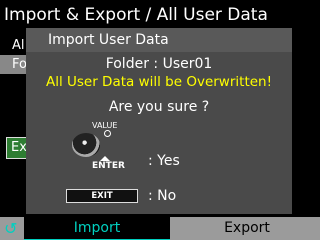 This screenshot has height=240, width=320. I want to click on bottom-tab-bar: ↺ Import Export, so click(160, 228).